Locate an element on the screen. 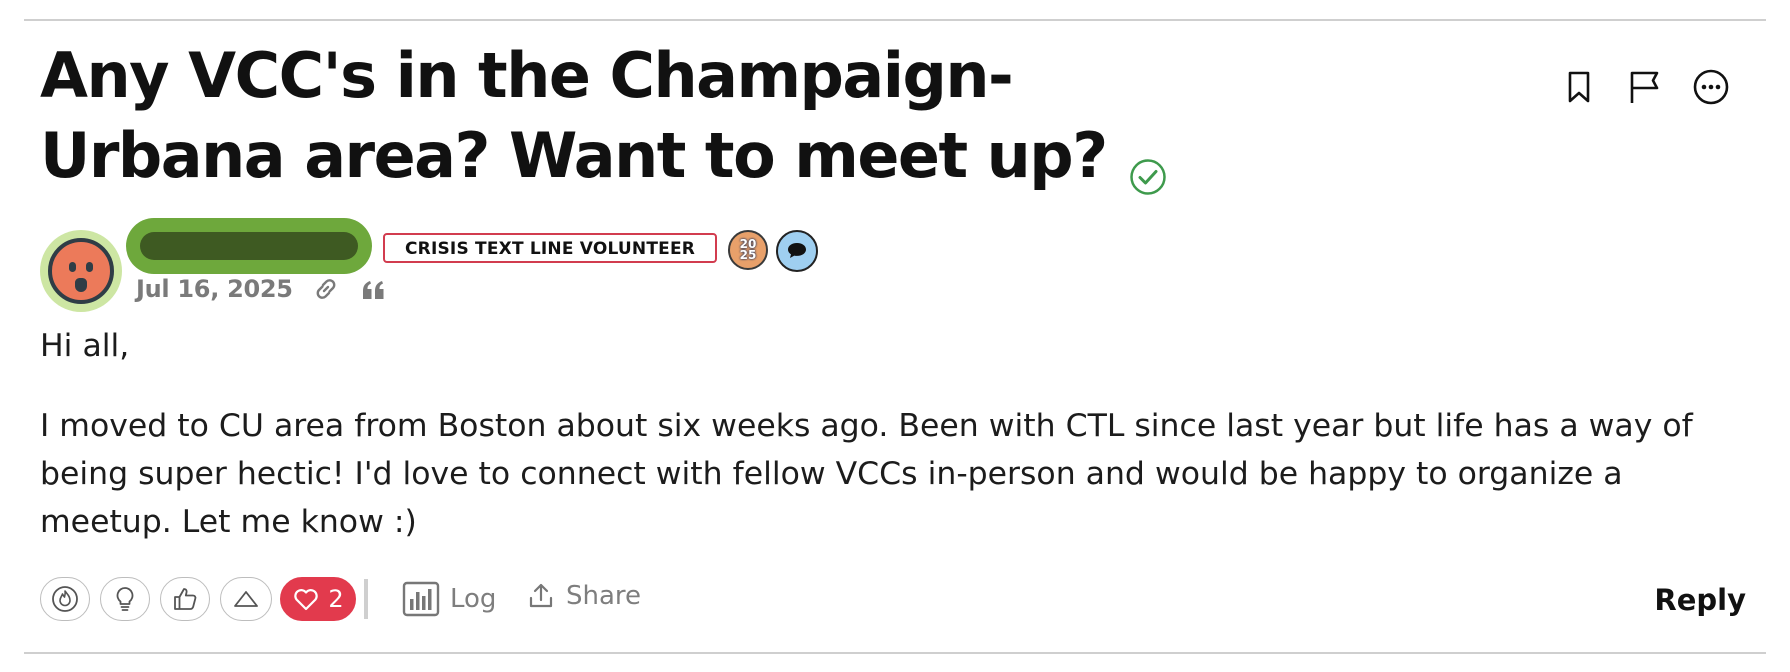 The width and height of the screenshot is (1790, 672). title-line-2-text: Urbana area? Want to meet up? is located at coordinates (574, 155).